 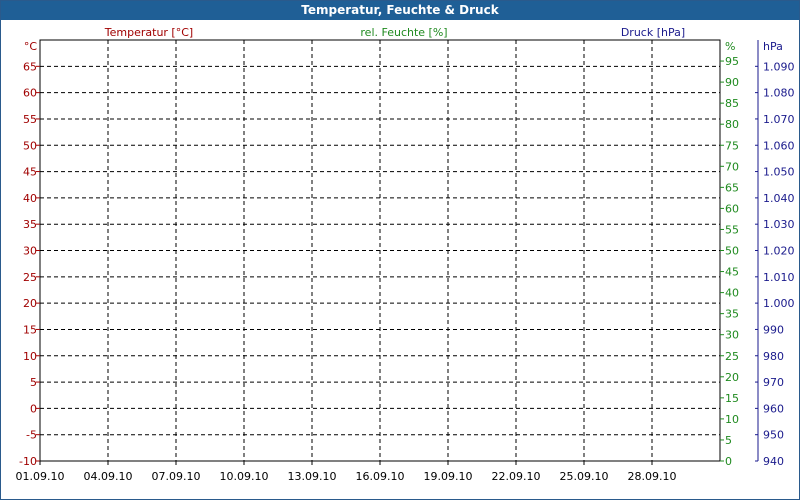 I want to click on temperature-tick-label: 5, so click(x=33, y=382).